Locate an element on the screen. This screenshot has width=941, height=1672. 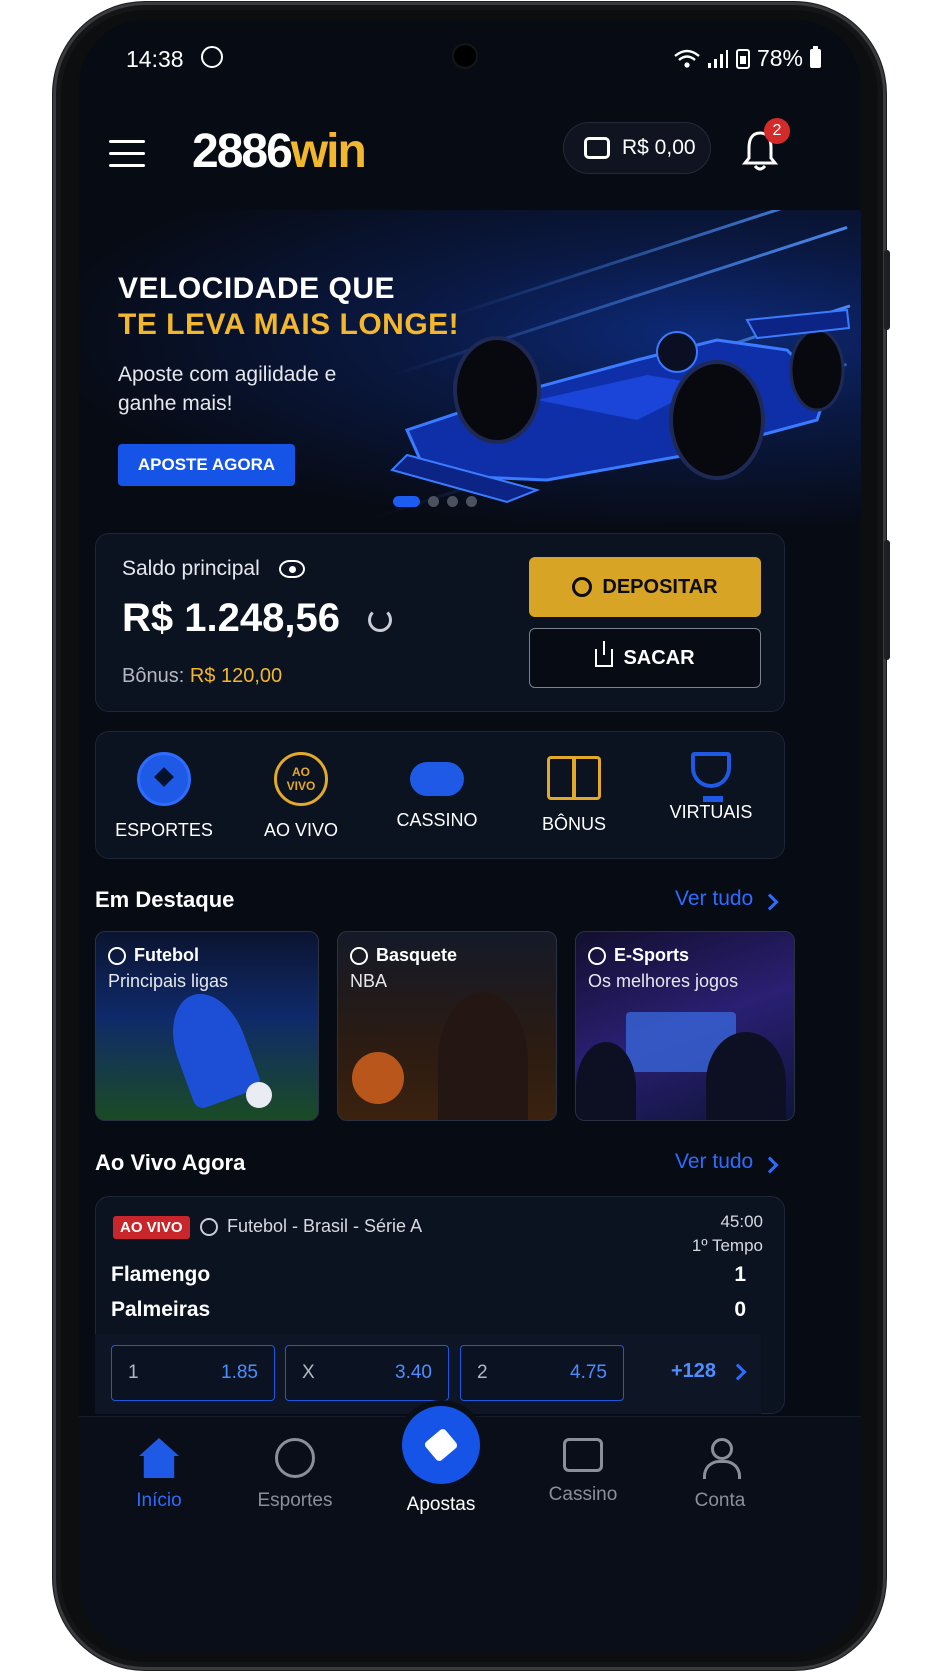
away-team: Palmeiras is located at coordinates (161, 1309).